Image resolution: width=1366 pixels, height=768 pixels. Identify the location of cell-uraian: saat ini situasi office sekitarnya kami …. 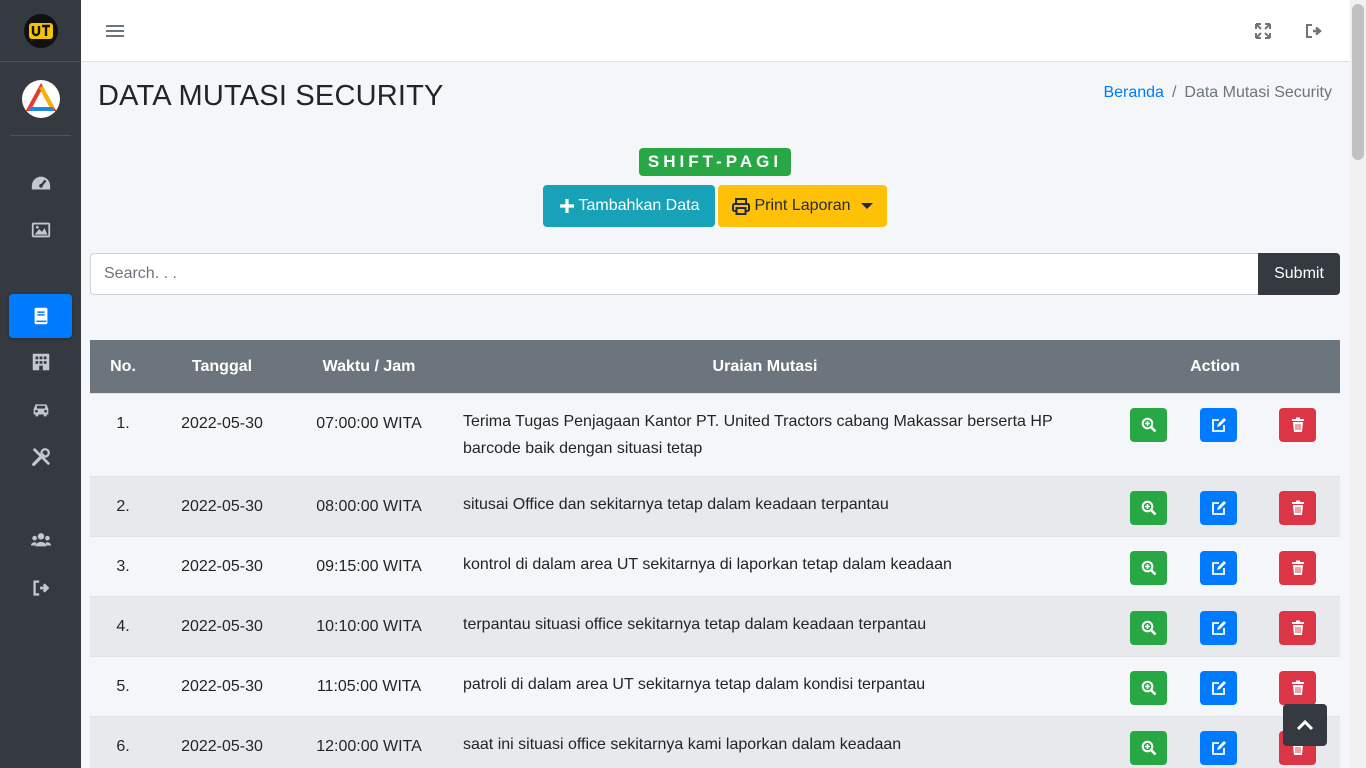
(682, 744).